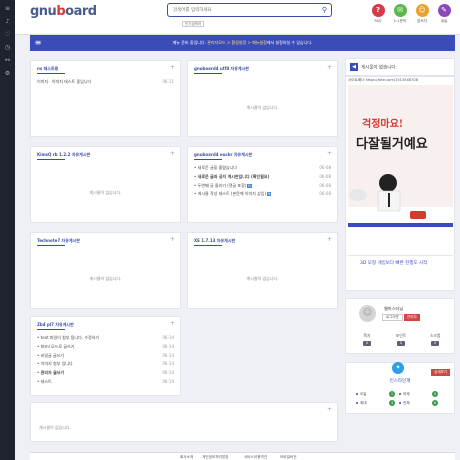  I want to click on new-badge: N, so click(249, 185).